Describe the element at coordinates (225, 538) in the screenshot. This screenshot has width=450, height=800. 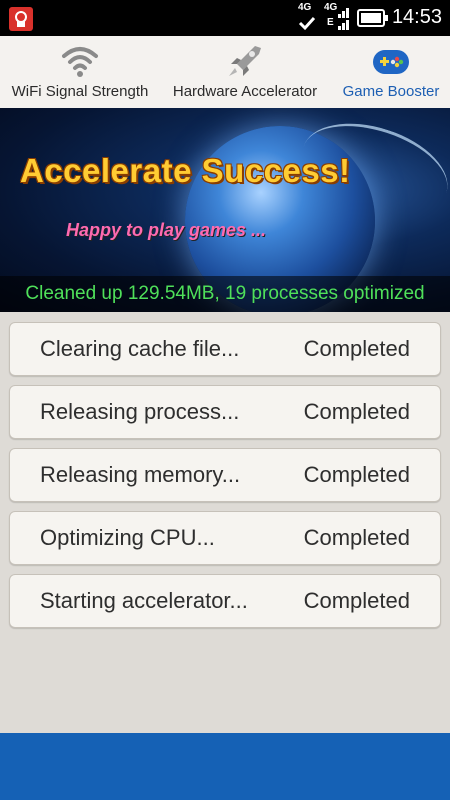
I see `list-item: Optimizing CPU... Completed` at that location.